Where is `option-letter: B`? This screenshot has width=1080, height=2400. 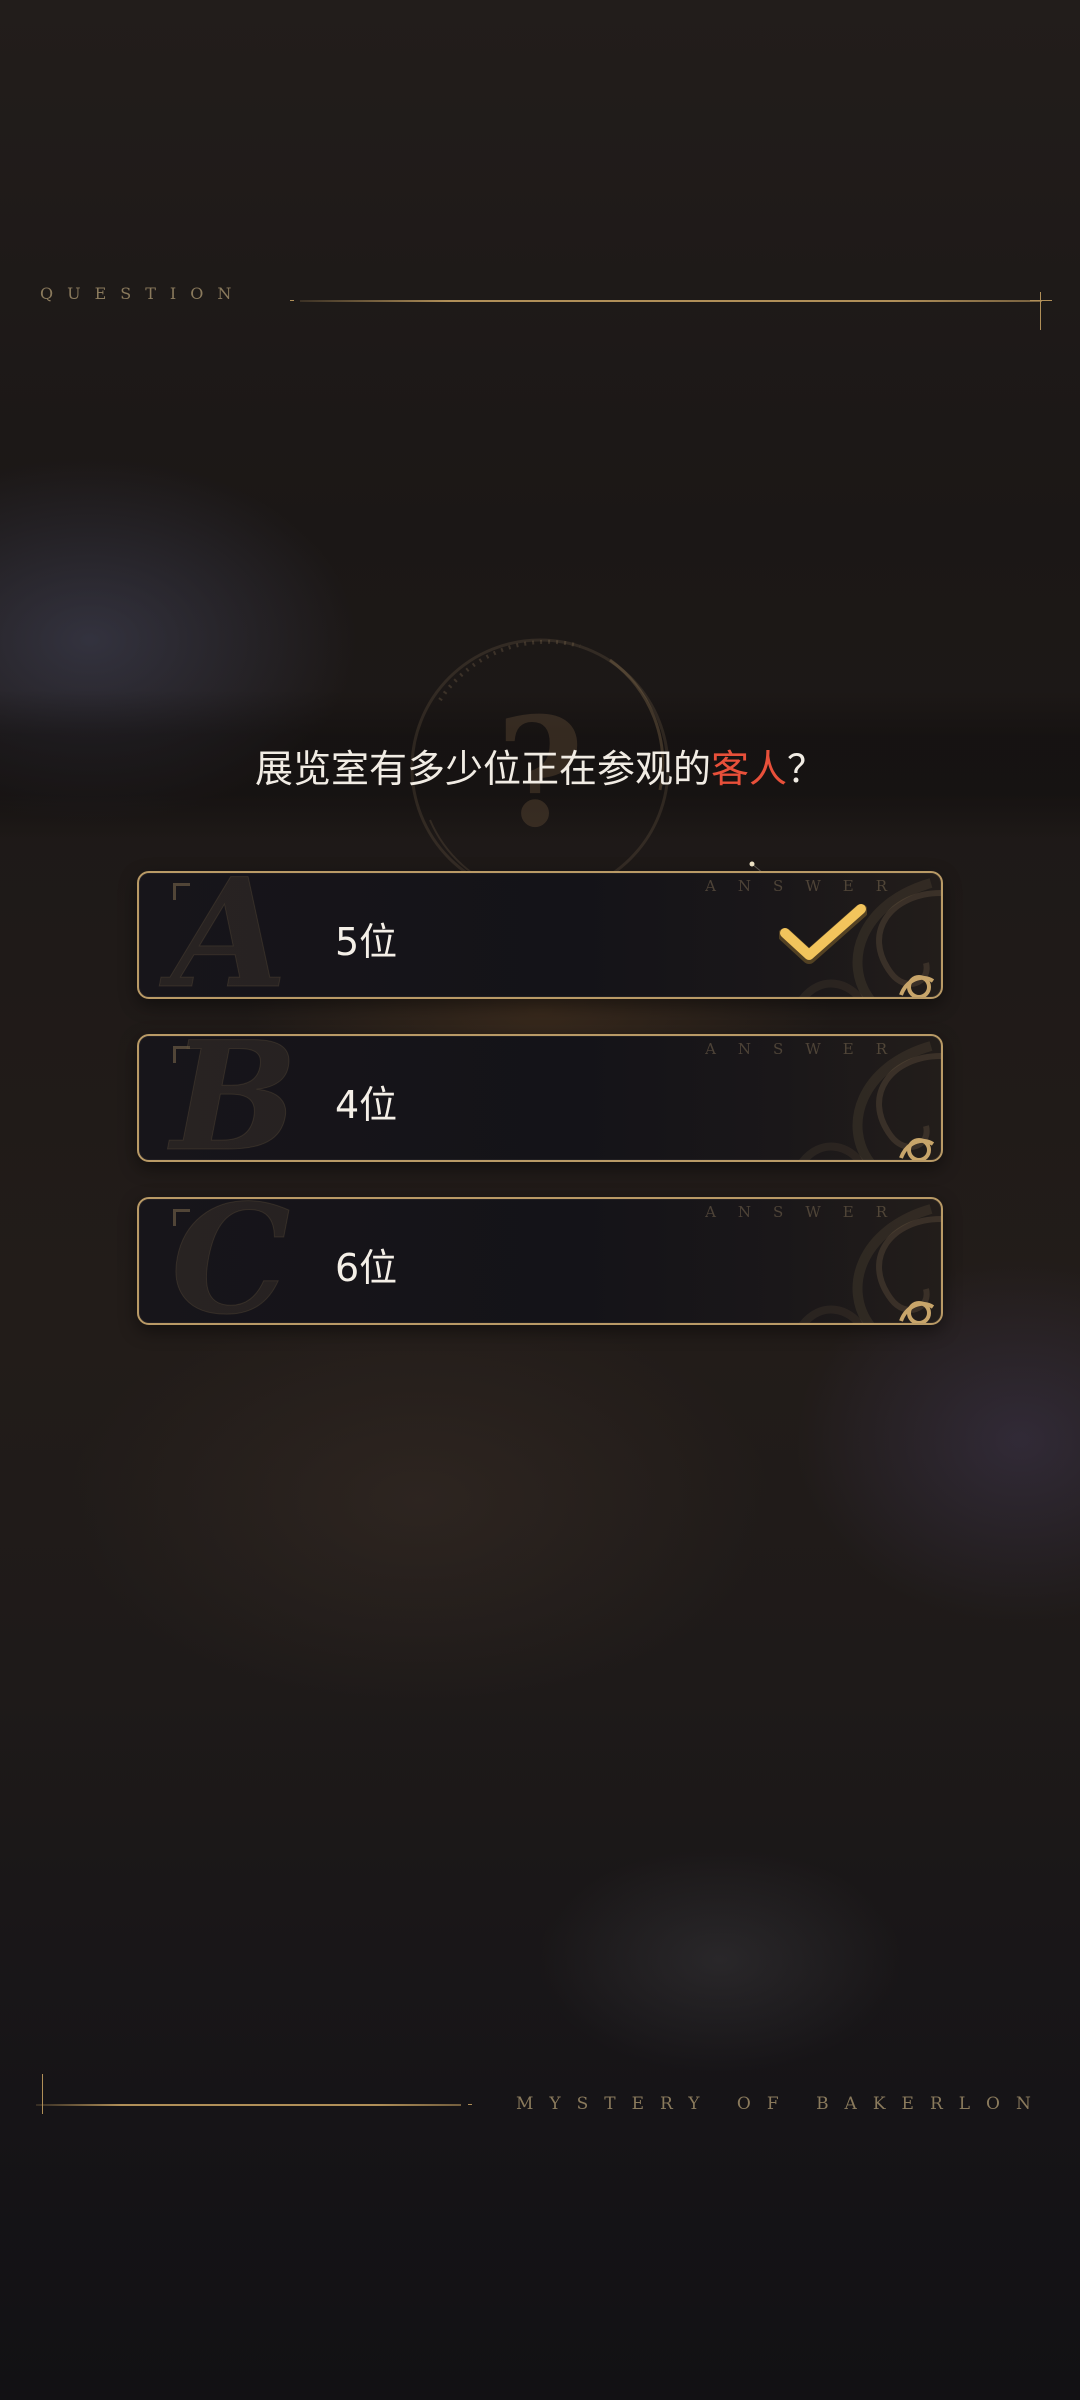 option-letter: B is located at coordinates (235, 1098).